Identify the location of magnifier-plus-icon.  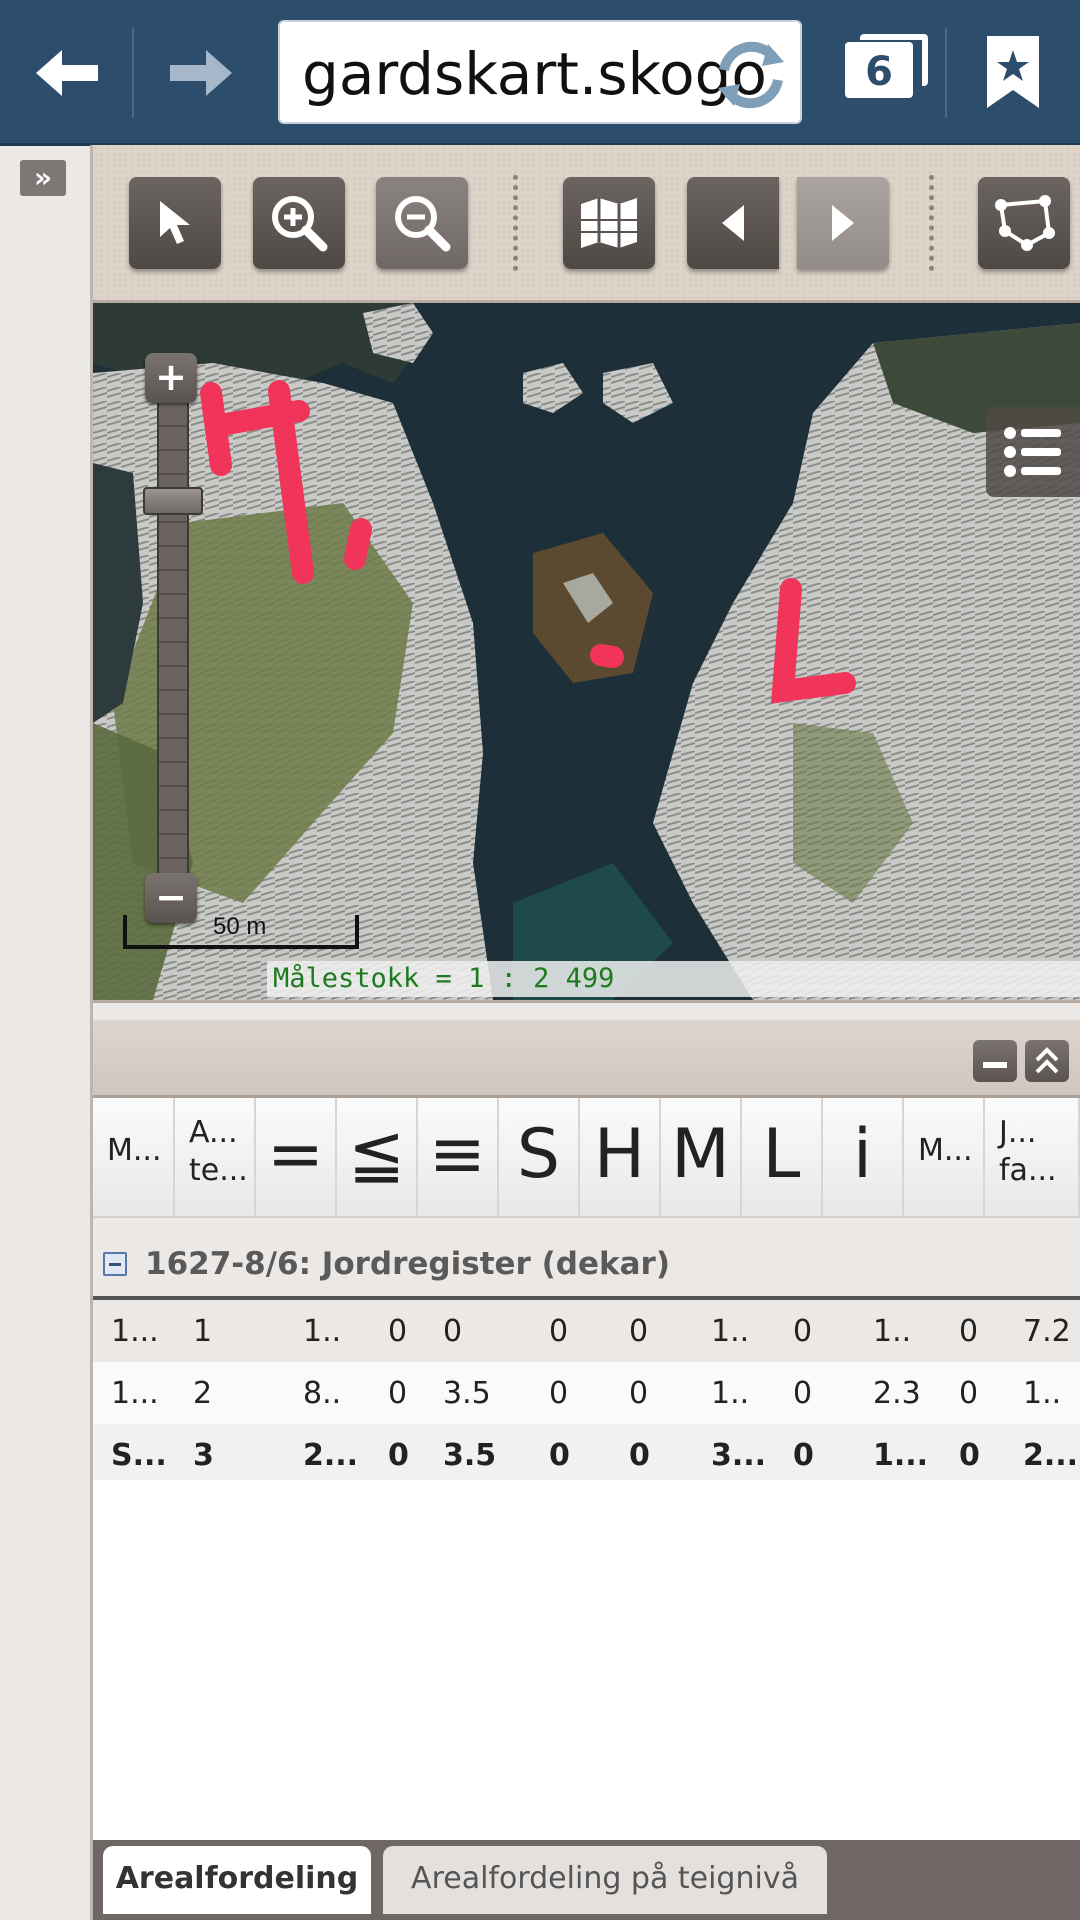
(300, 224).